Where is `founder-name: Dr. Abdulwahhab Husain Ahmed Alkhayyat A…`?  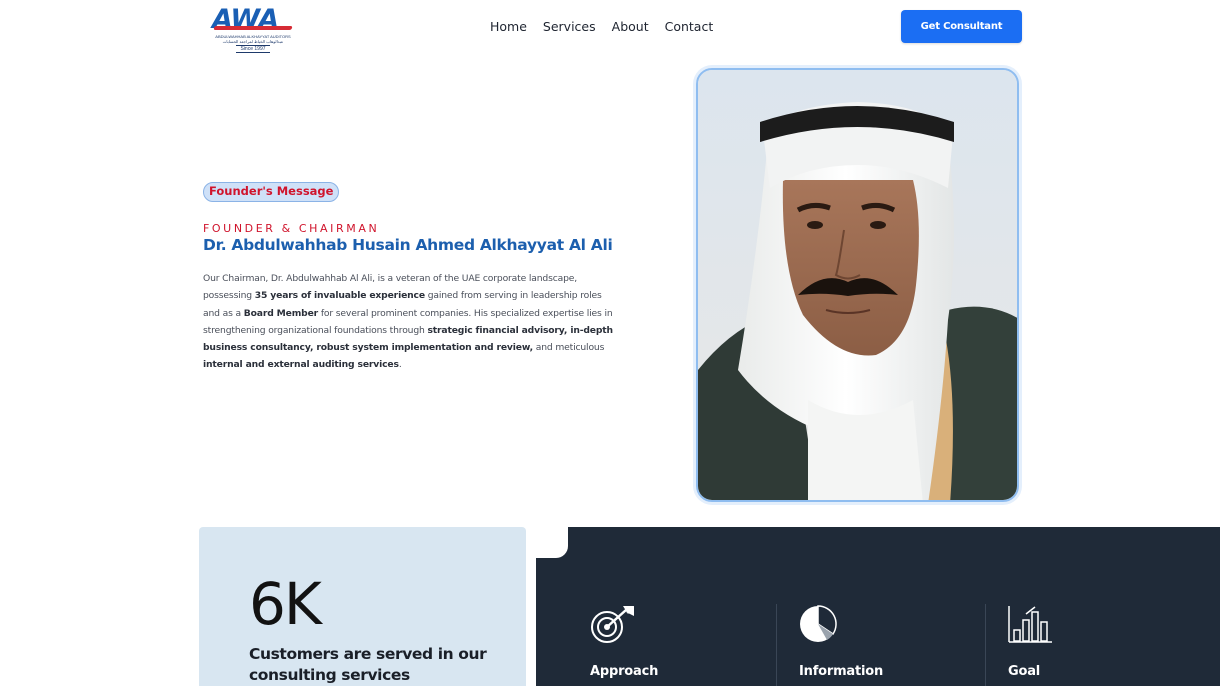
founder-name: Dr. Abdulwahhab Husain Ahmed Alkhayyat A… is located at coordinates (408, 245).